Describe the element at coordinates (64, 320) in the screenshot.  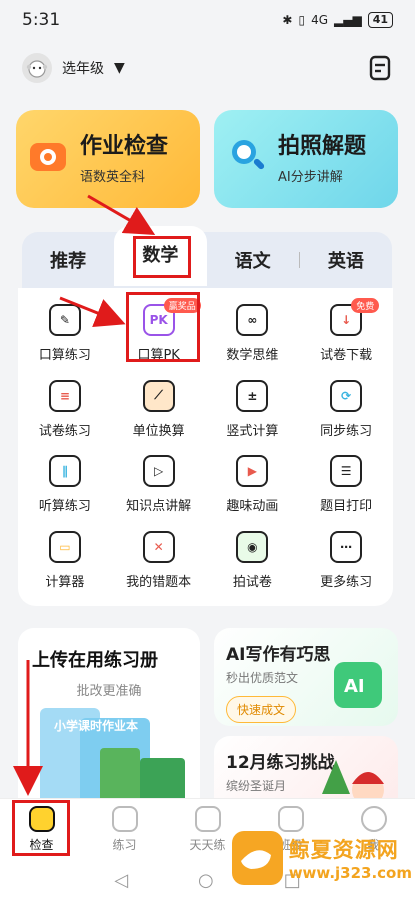
I see `pencil-board-icon: ✎` at that location.